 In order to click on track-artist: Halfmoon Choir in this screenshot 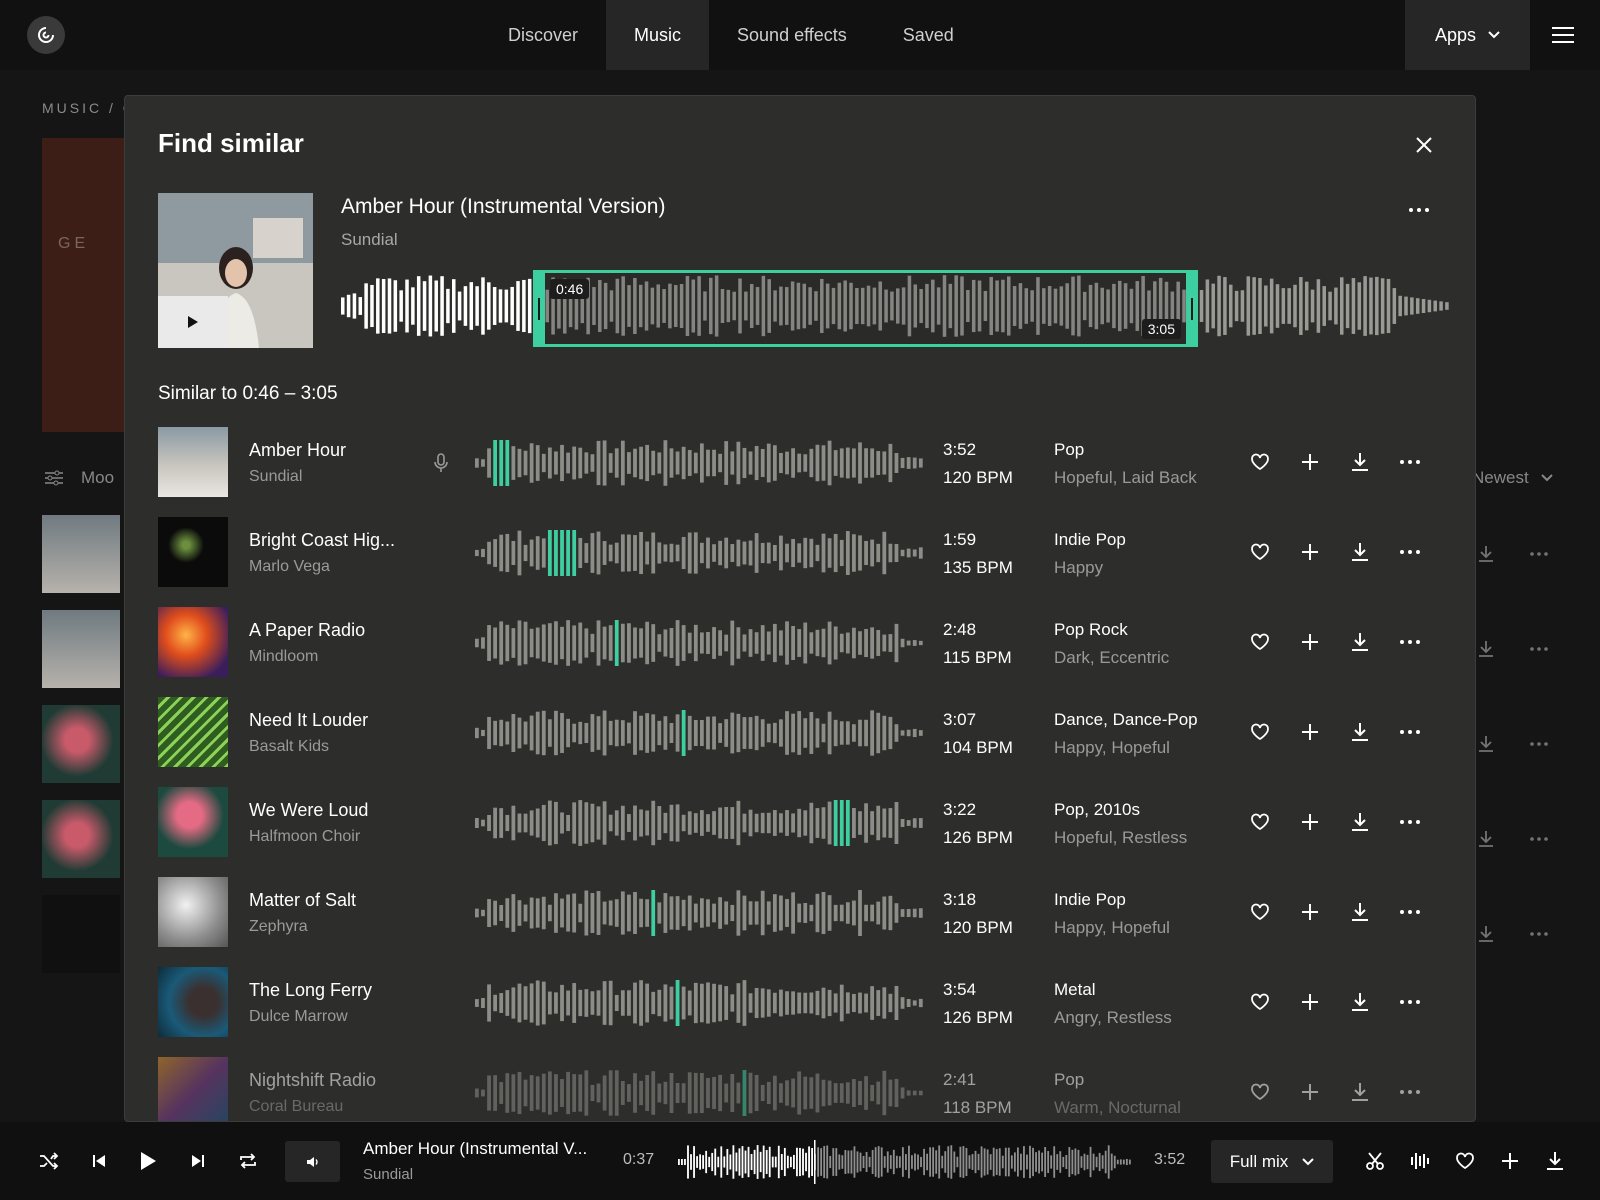, I will do `click(304, 837)`.